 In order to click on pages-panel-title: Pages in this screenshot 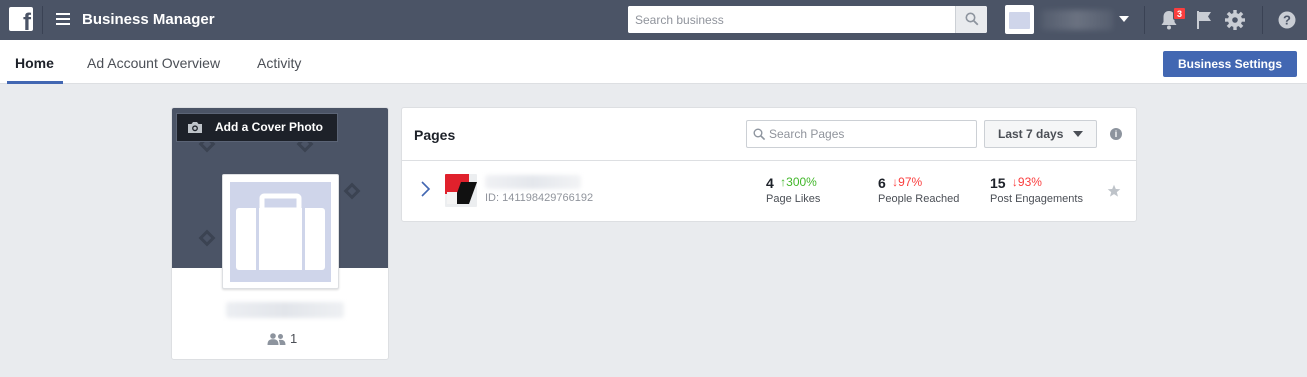, I will do `click(435, 135)`.